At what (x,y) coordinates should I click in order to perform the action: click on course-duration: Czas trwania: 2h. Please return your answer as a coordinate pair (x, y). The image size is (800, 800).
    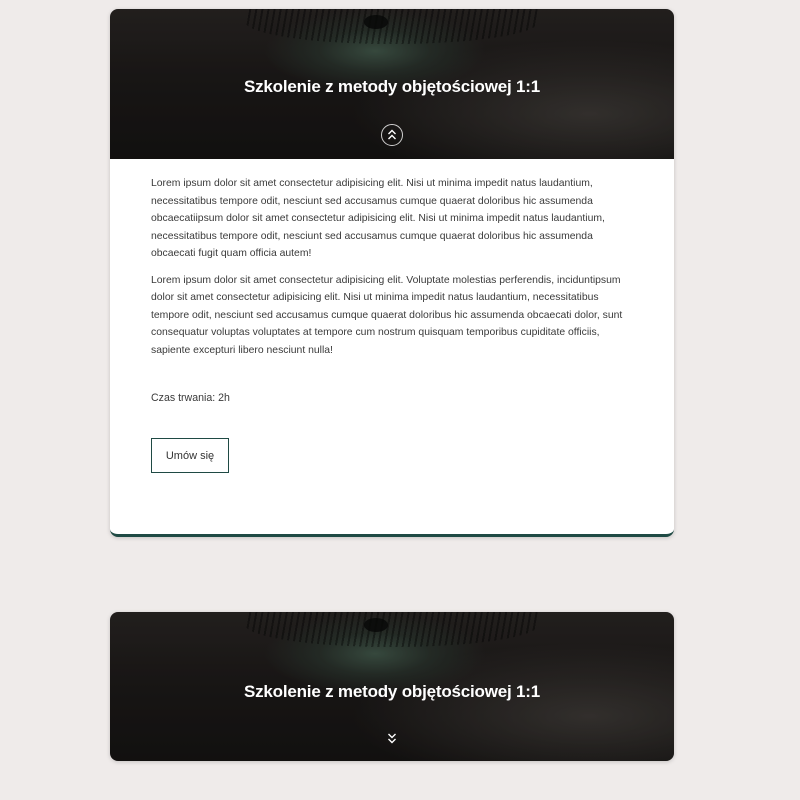
    Looking at the image, I should click on (190, 398).